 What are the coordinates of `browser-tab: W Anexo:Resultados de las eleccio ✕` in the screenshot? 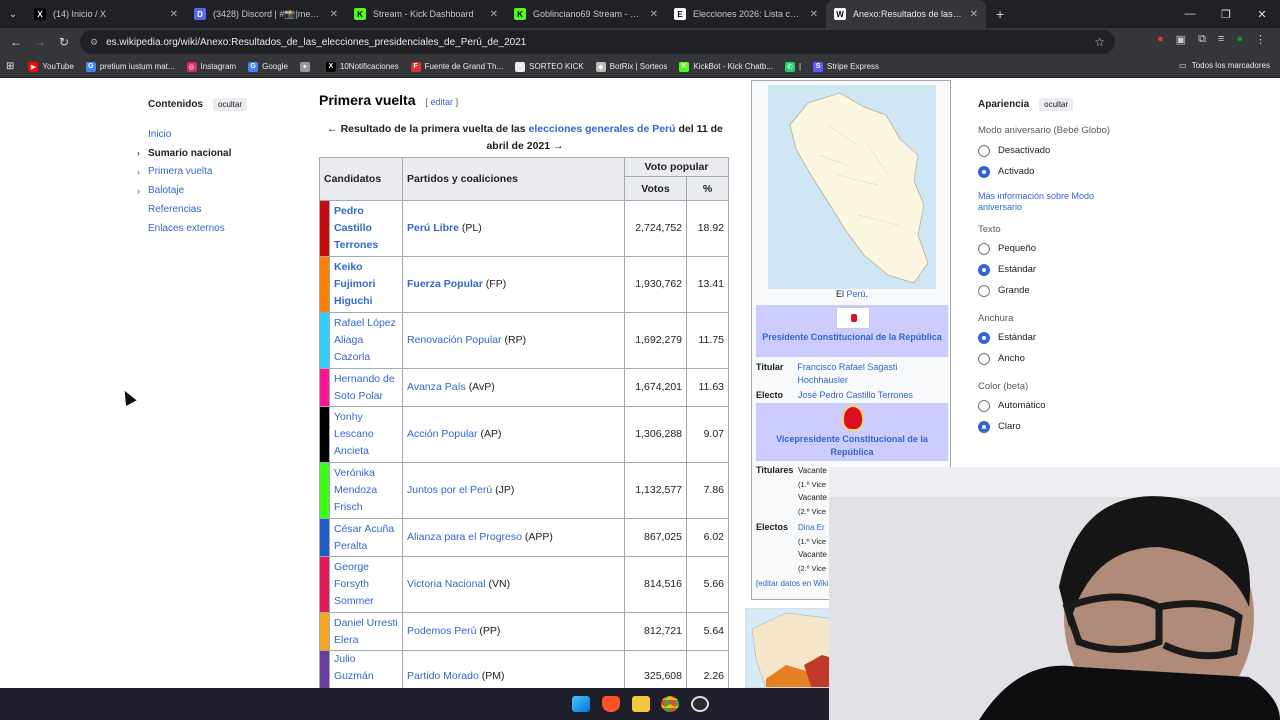 It's located at (906, 14).